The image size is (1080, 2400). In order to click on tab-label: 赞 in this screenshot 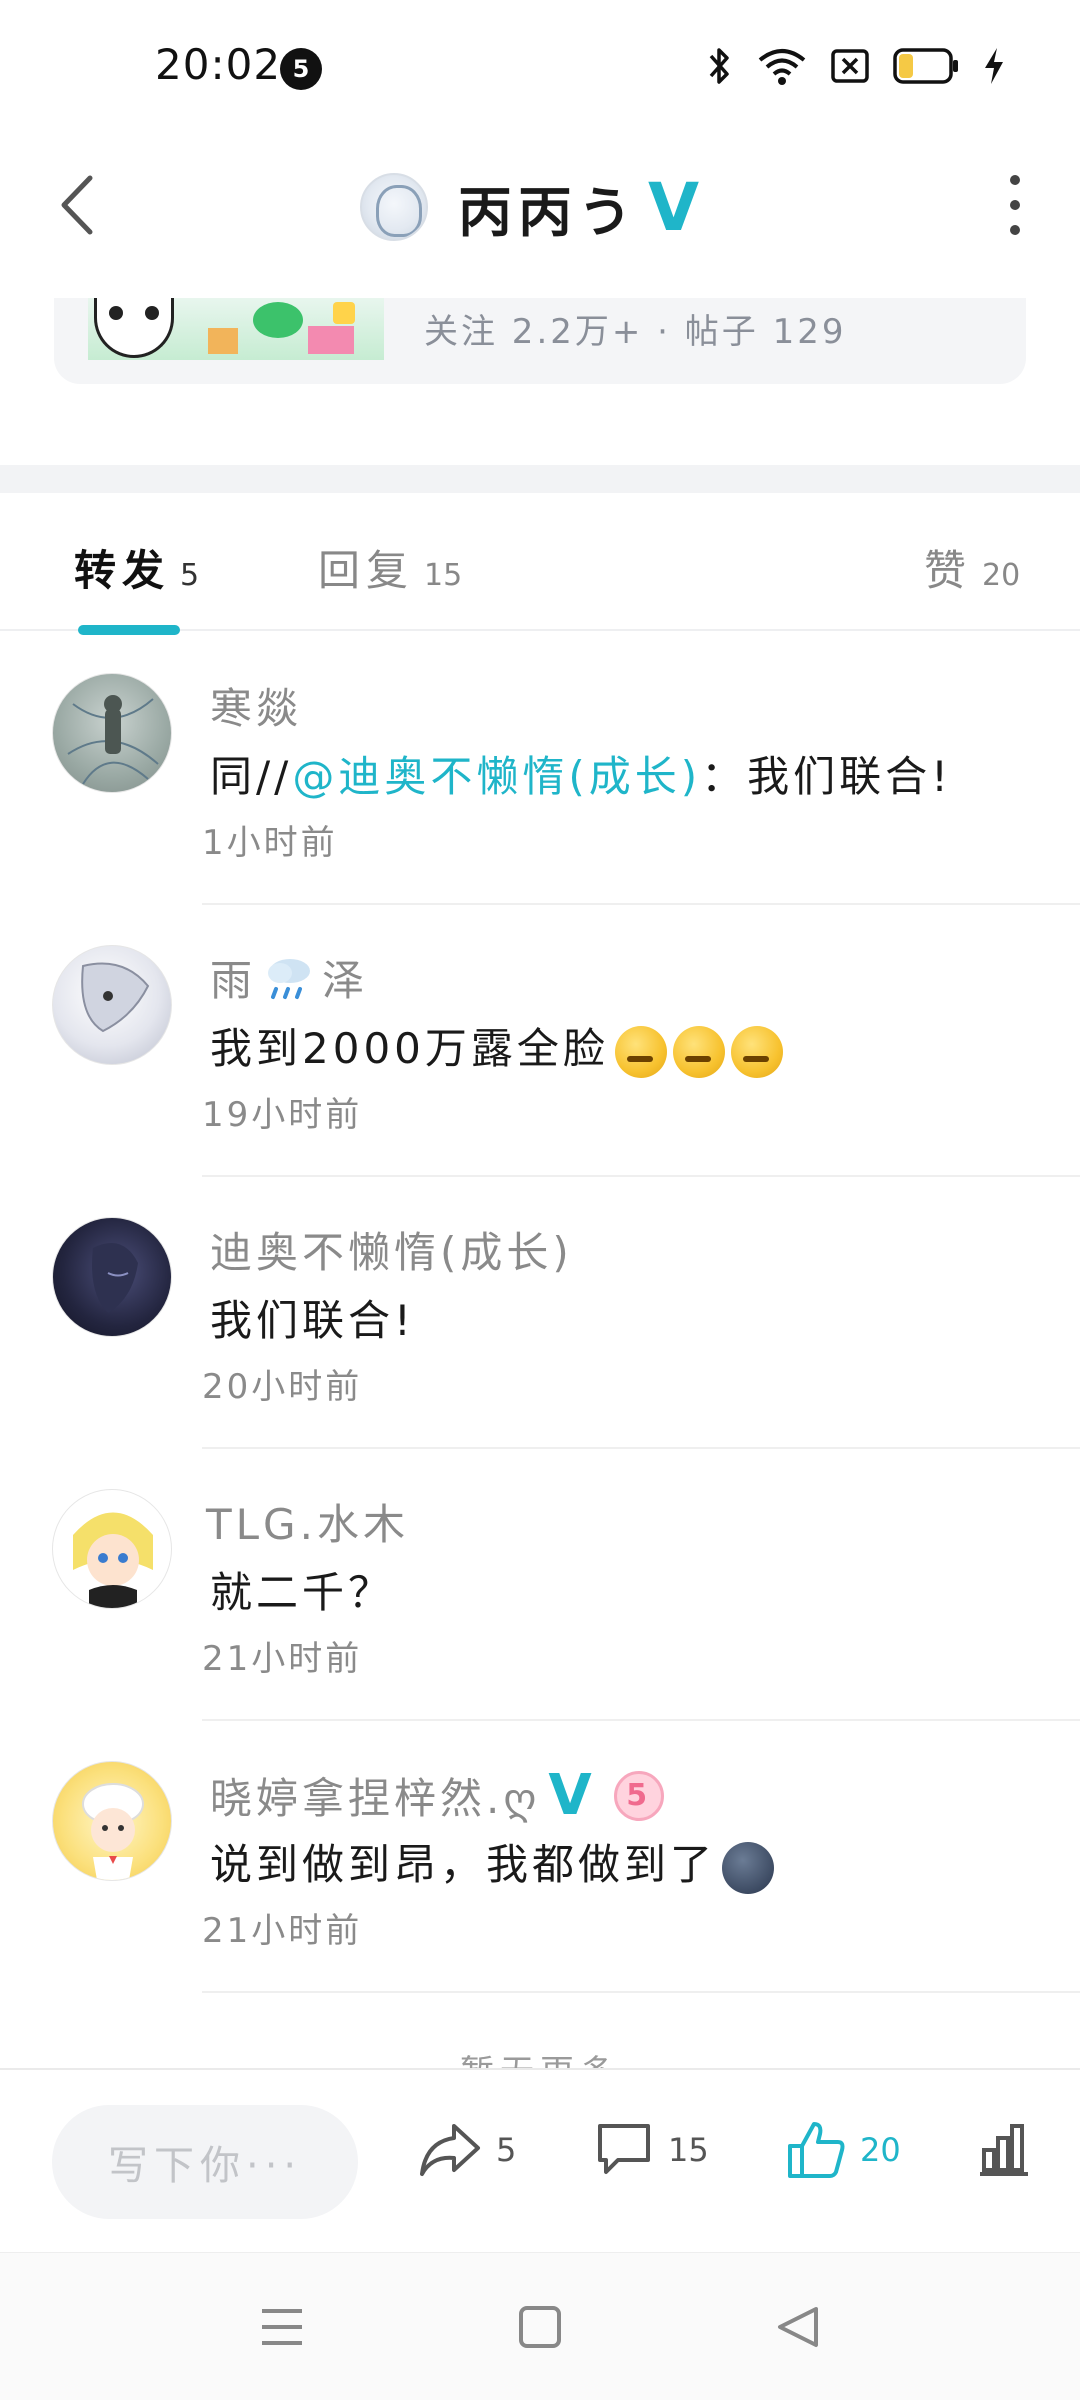, I will do `click(948, 570)`.